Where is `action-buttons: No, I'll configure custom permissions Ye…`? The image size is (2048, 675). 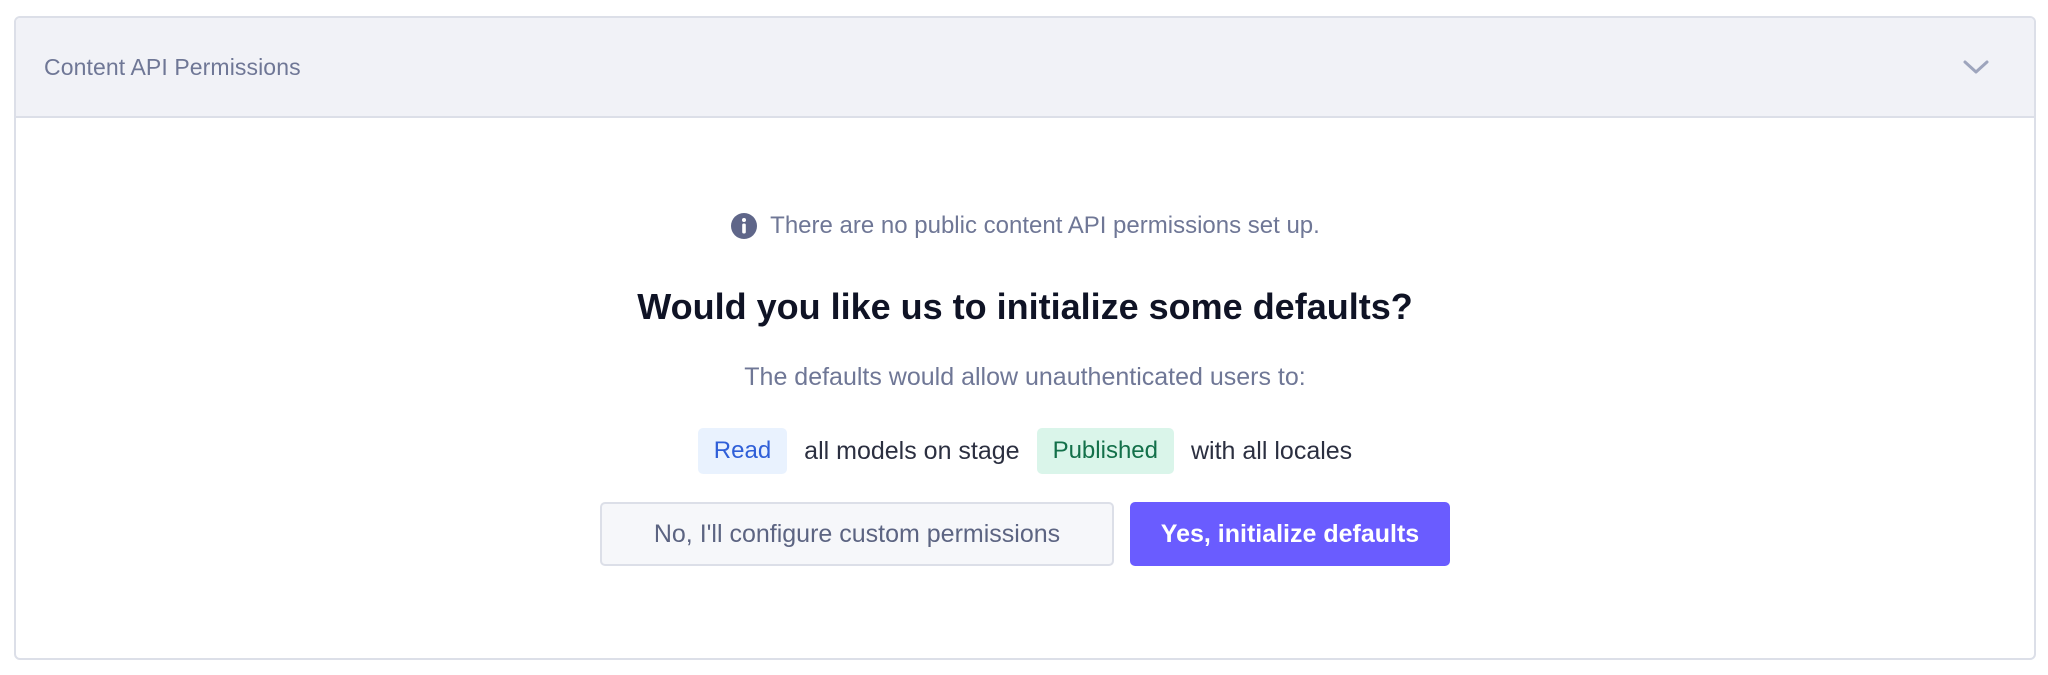
action-buttons: No, I'll configure custom permissions Ye… is located at coordinates (1025, 534).